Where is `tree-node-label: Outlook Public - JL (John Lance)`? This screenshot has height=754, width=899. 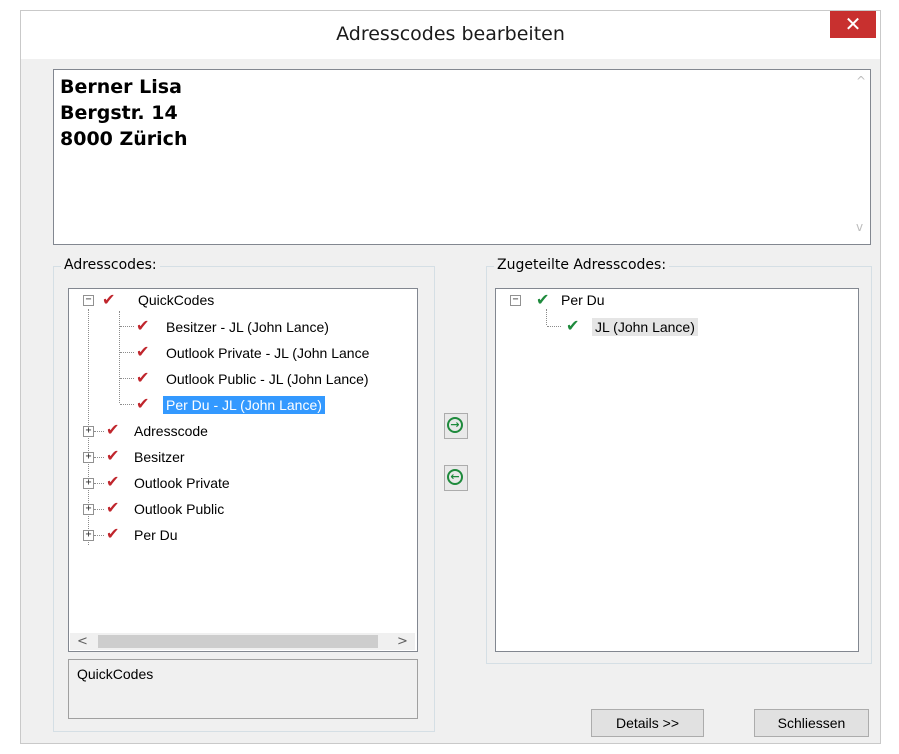 tree-node-label: Outlook Public - JL (John Lance) is located at coordinates (267, 379).